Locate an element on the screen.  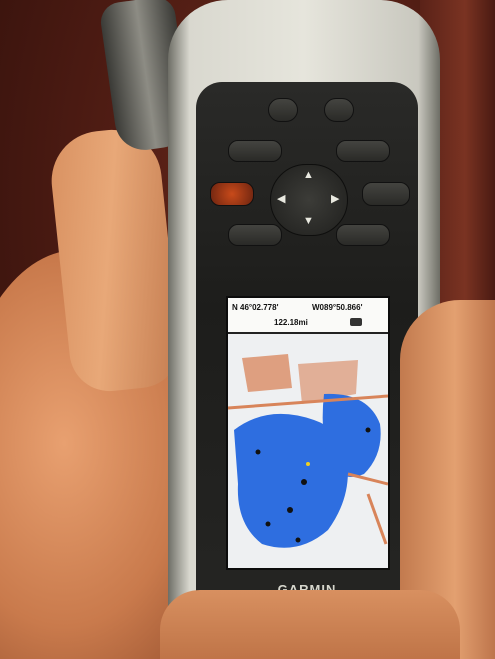
up-arrow-icon: ▲ is located at coordinates (308, 175).